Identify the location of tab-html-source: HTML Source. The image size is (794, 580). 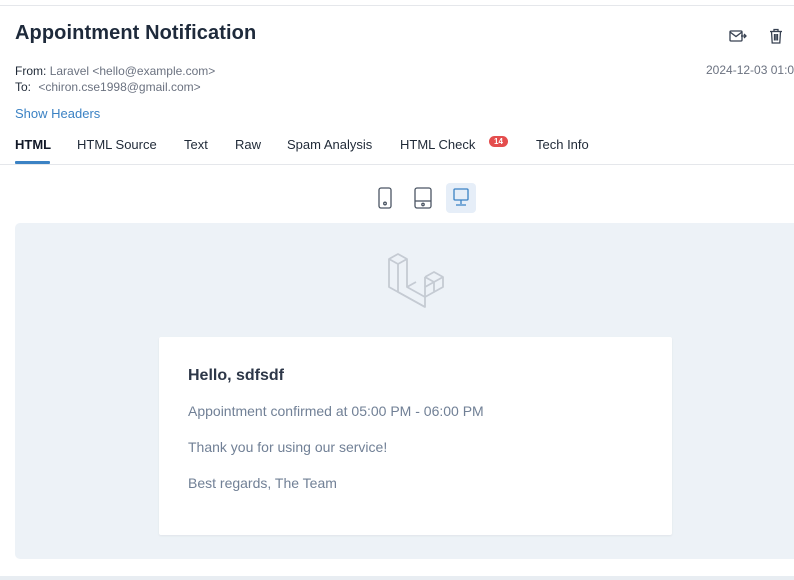
(117, 144).